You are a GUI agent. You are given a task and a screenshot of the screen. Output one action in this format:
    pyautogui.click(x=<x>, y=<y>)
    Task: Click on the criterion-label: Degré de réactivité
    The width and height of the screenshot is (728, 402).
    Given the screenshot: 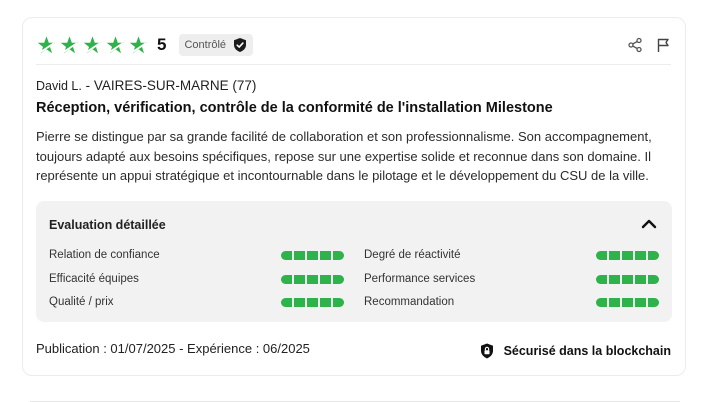 What is the action you would take?
    pyautogui.click(x=412, y=255)
    